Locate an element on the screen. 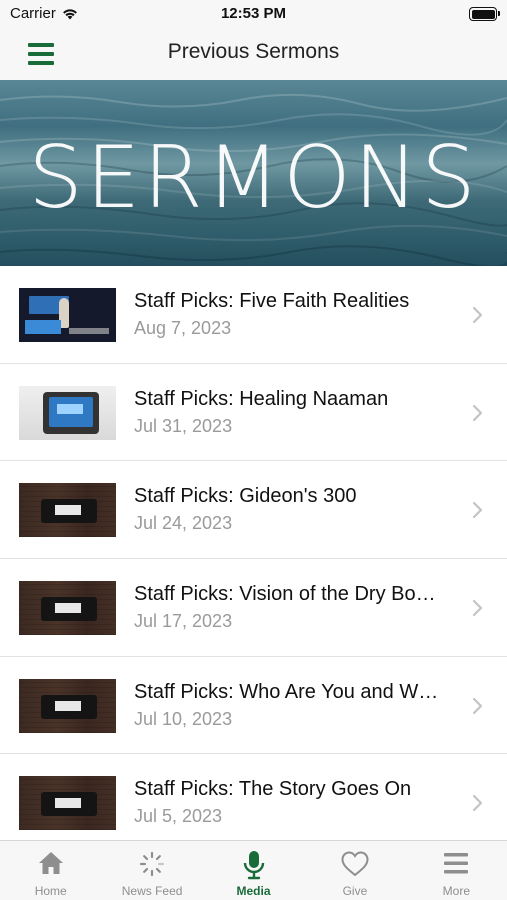 Image resolution: width=507 pixels, height=900 pixels. sermon-date: Jul 5, 2023 is located at coordinates (178, 816).